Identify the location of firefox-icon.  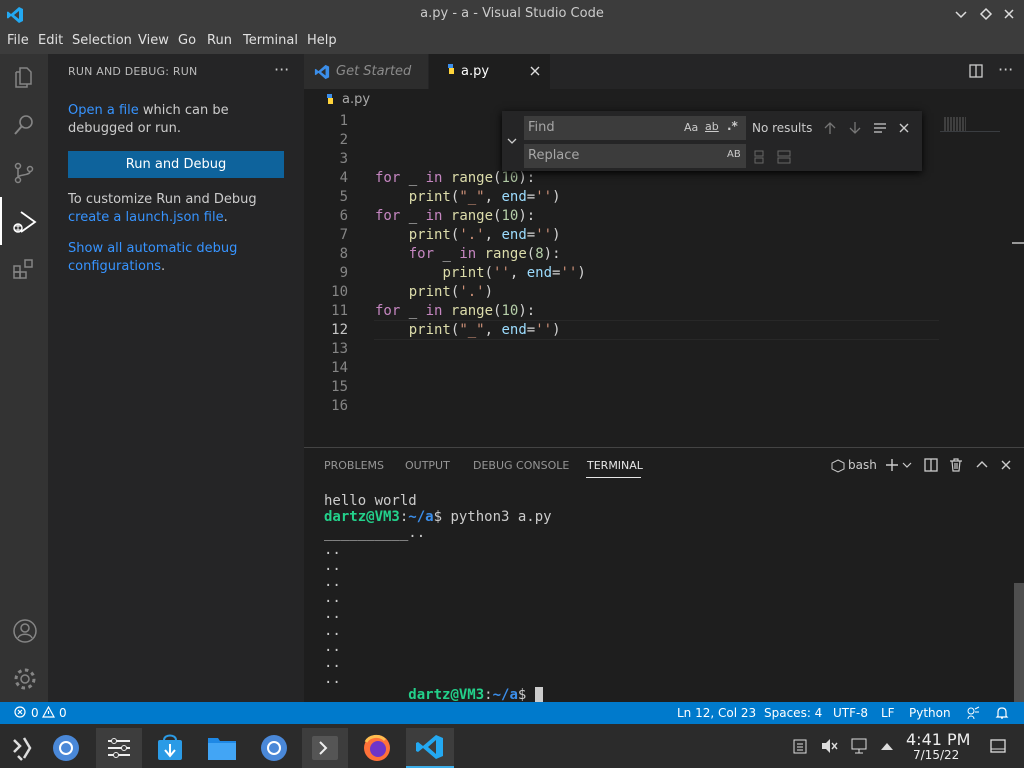
(377, 748).